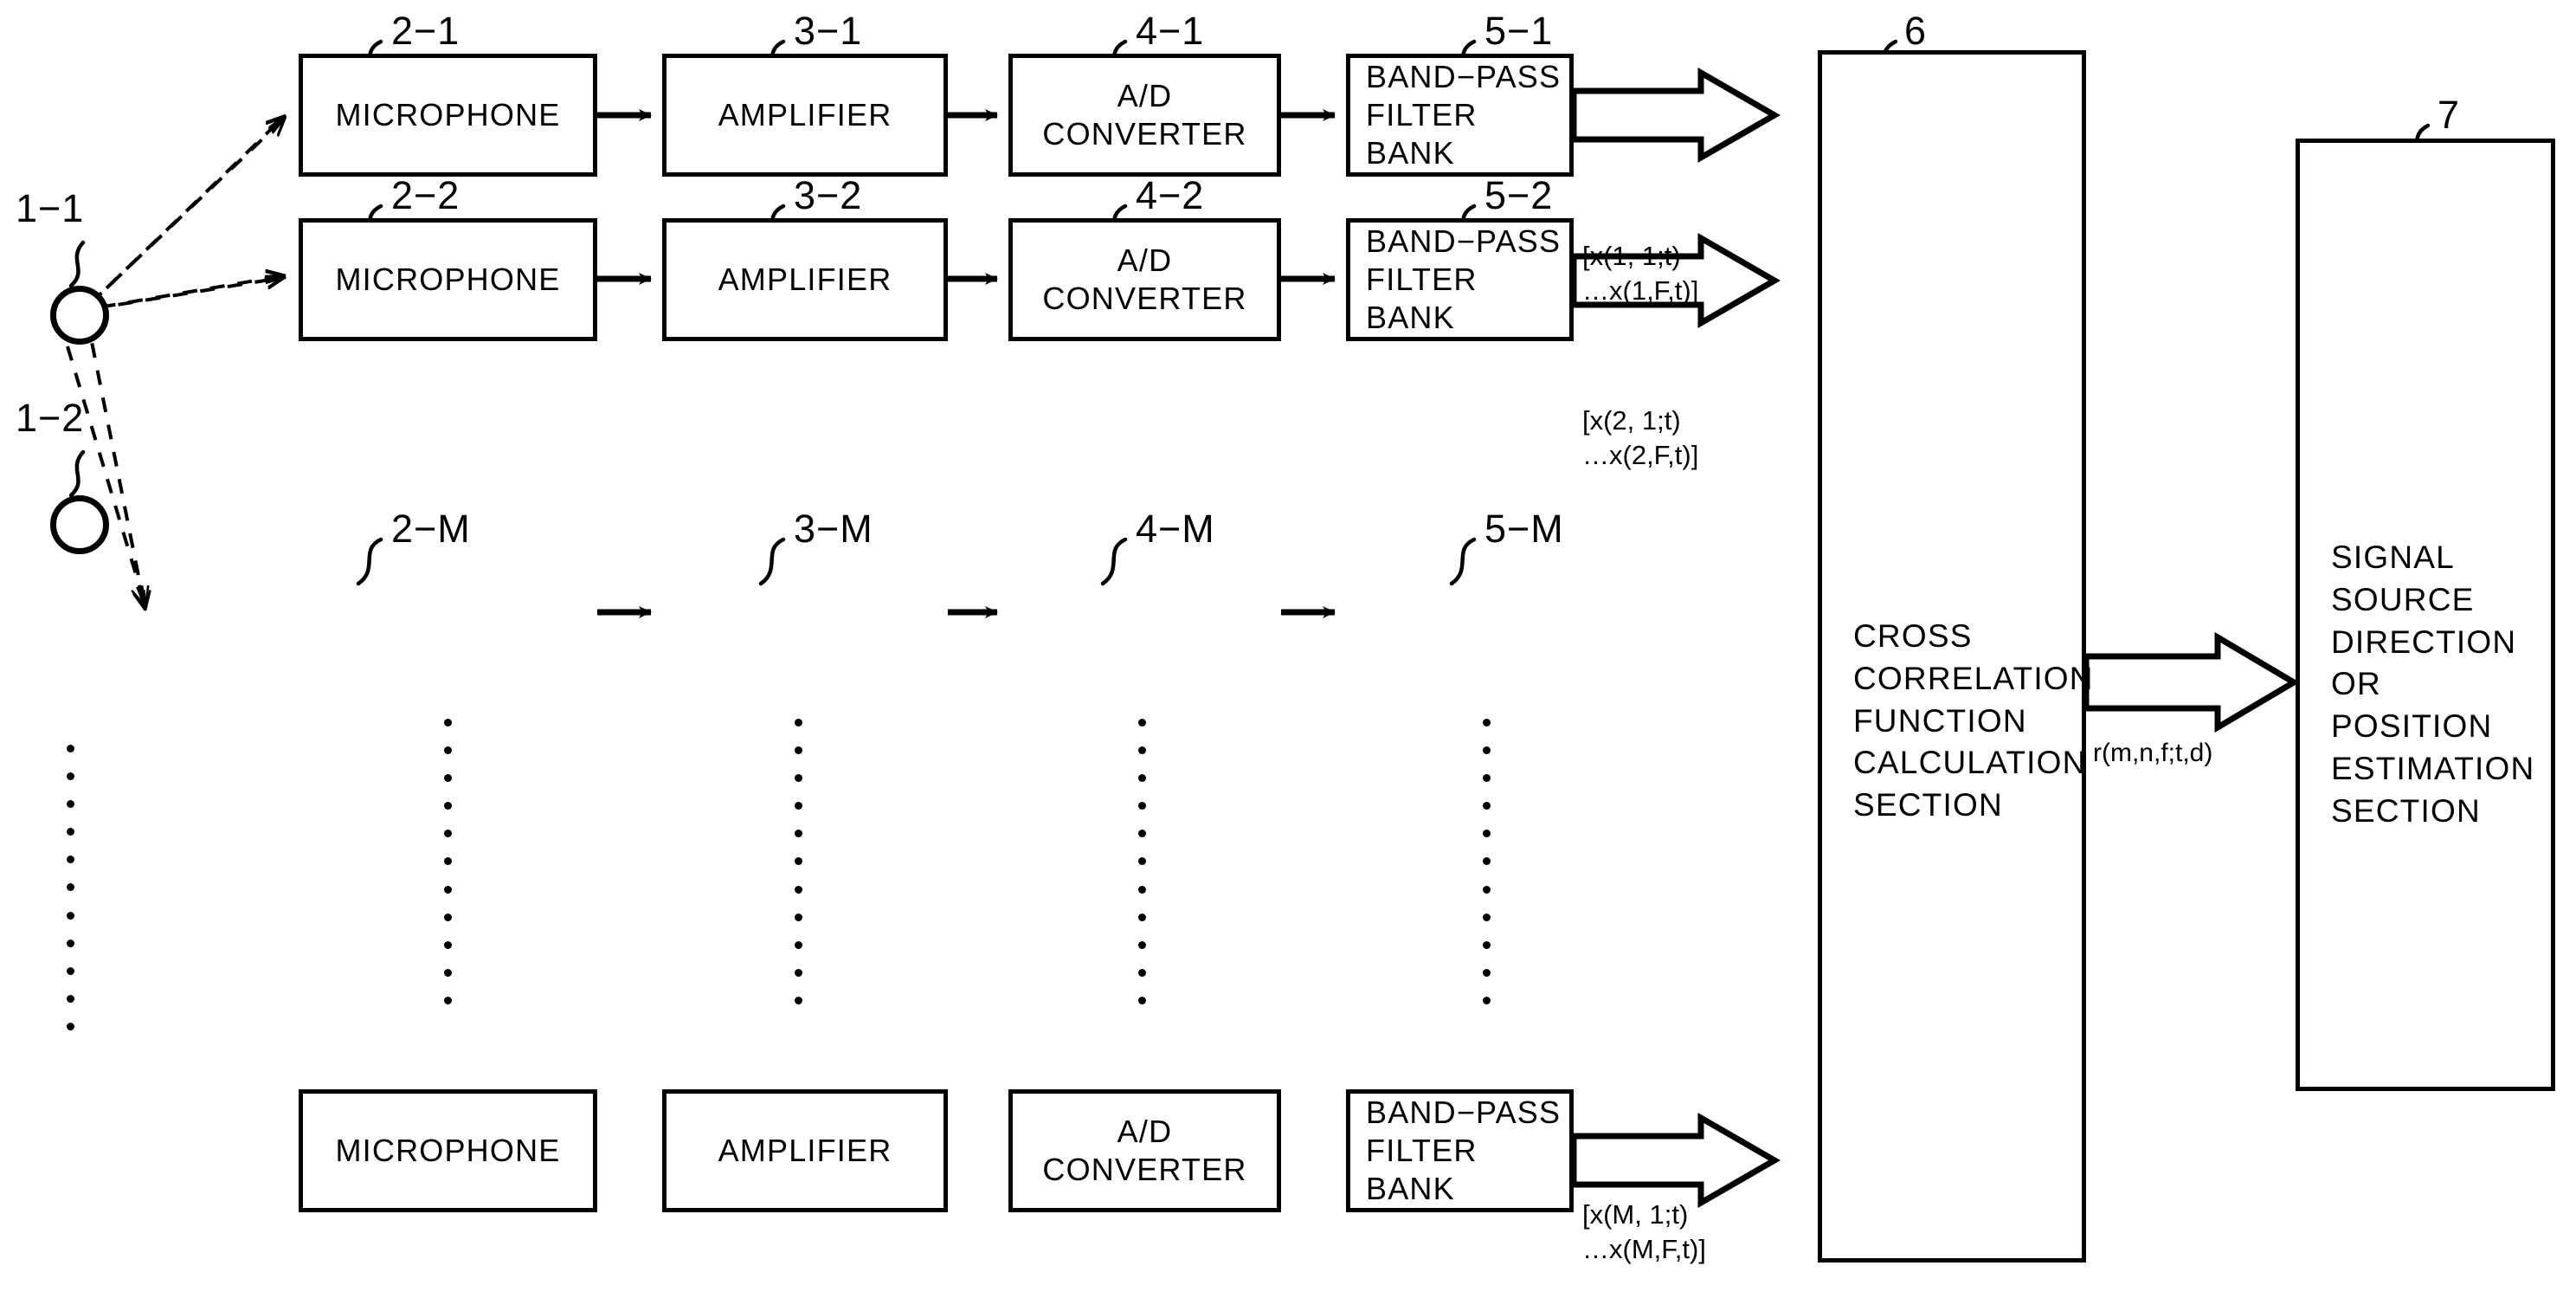  I want to click on microphone-label-row-m: MICROPHONE, so click(448, 1151).